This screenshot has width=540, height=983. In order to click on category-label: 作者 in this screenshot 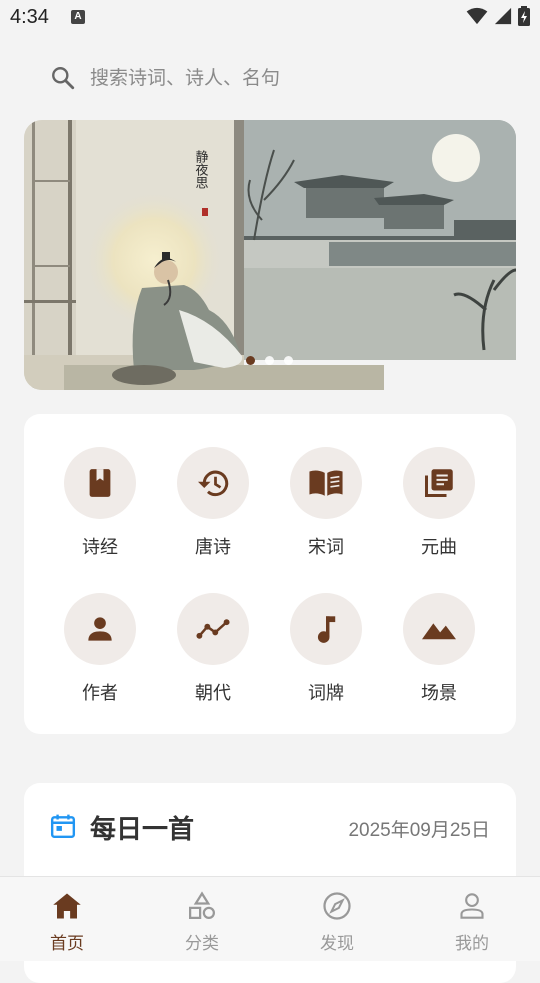, I will do `click(100, 693)`.